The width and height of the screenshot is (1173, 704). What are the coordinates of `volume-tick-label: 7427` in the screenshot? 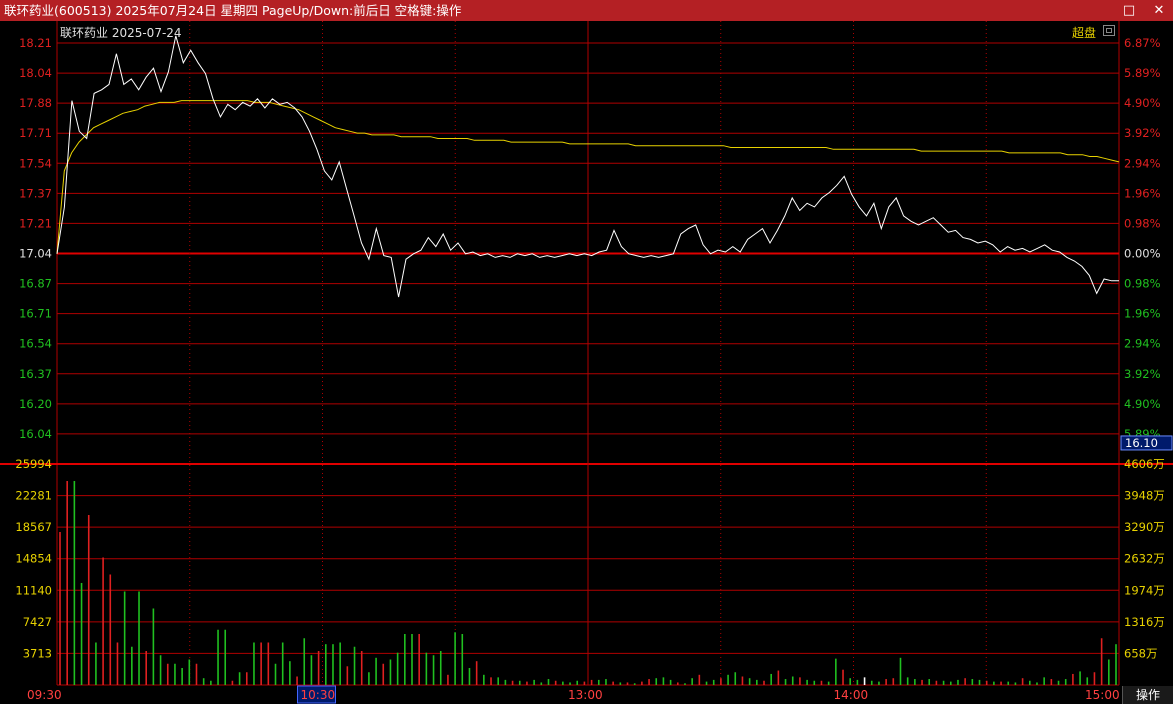 It's located at (37, 622).